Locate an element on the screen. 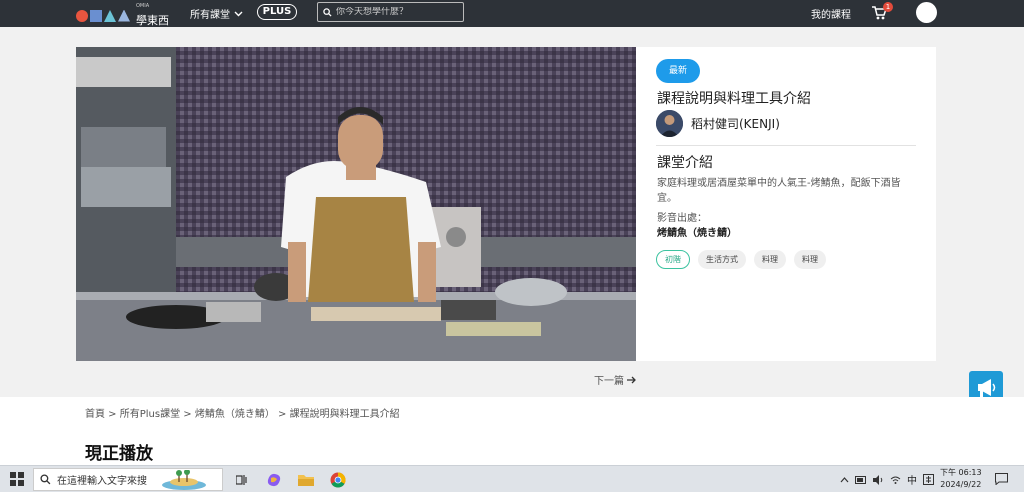 This screenshot has width=1024, height=492. source-label: 影音出處： is located at coordinates (682, 218).